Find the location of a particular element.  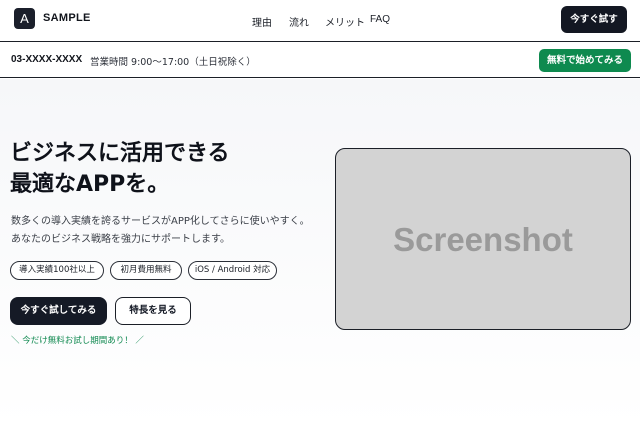

phone-number: 03-XXXX-XXXX is located at coordinates (46, 59).